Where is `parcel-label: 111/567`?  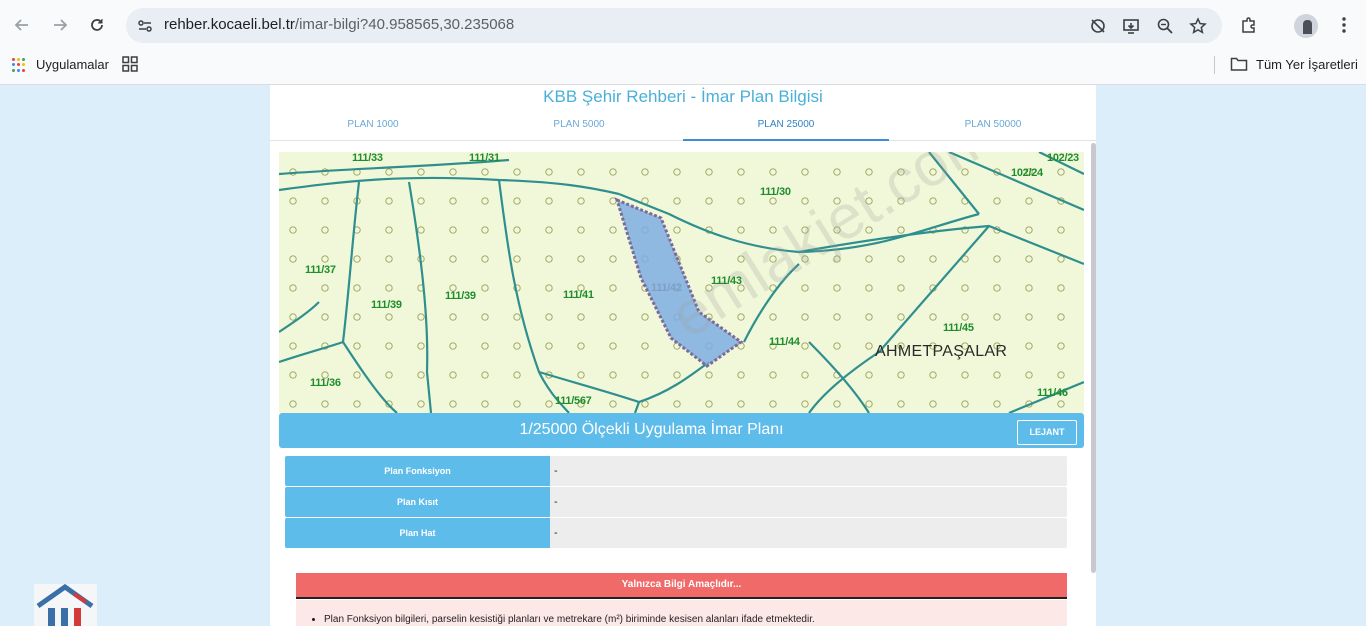
parcel-label: 111/567 is located at coordinates (573, 401).